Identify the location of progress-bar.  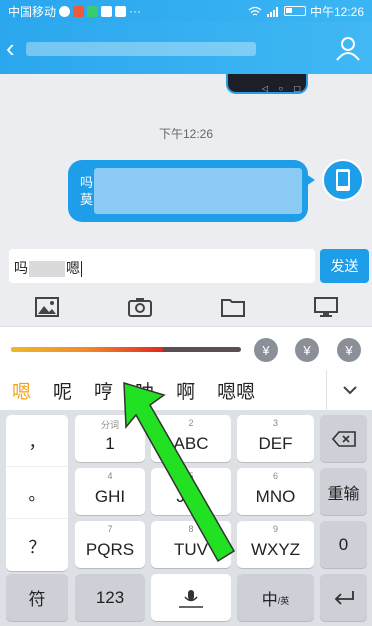
(126, 349).